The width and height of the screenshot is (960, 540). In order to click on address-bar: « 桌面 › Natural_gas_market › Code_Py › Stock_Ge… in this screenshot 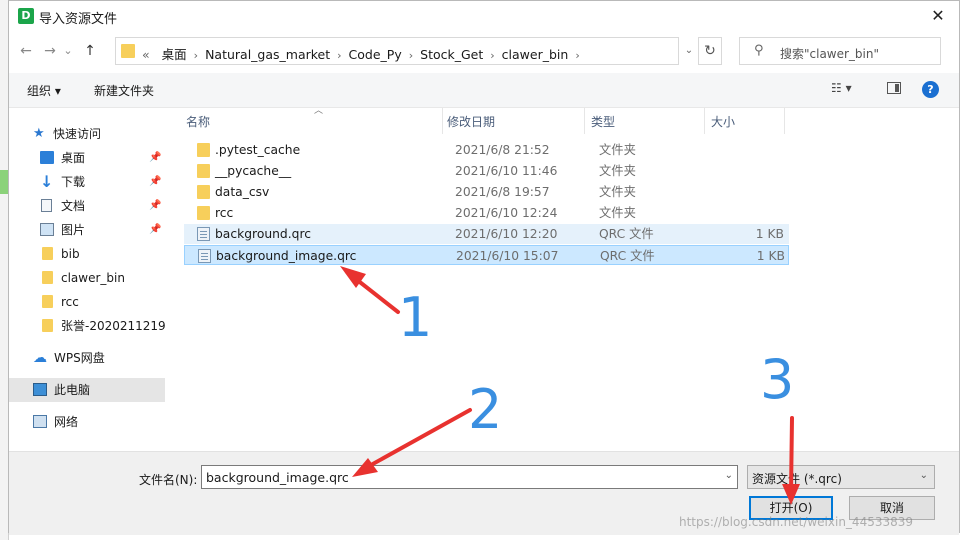, I will do `click(397, 51)`.